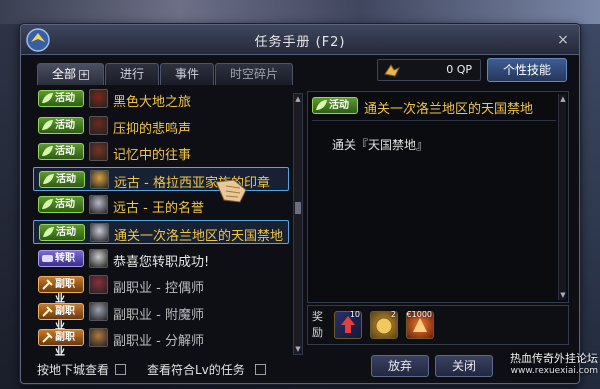 The height and width of the screenshot is (389, 600). Describe the element at coordinates (152, 129) in the screenshot. I see `quest-name: 压抑的悲鸣声` at that location.